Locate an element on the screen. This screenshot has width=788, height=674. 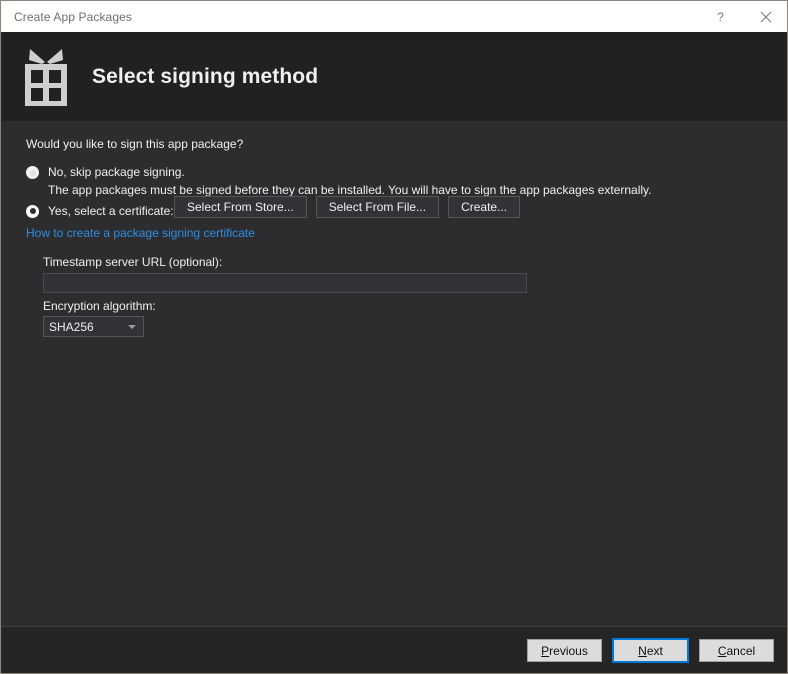
help-button: ? is located at coordinates (720, 16).